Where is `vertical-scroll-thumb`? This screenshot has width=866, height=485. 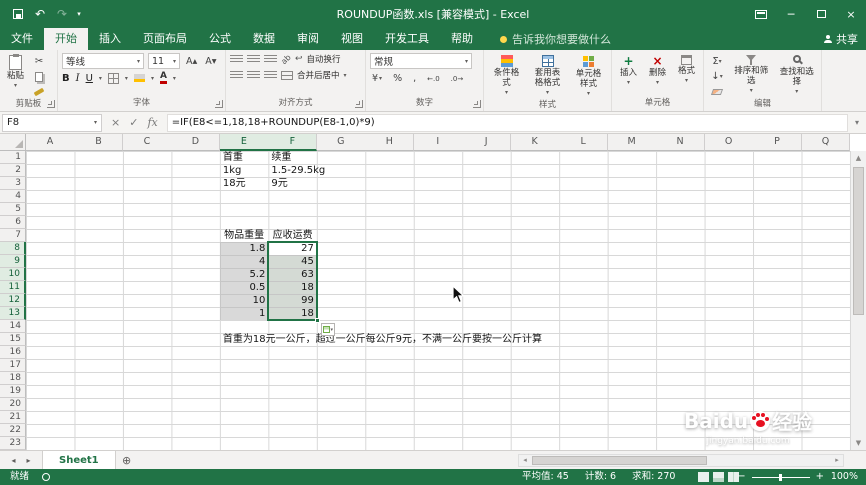
vertical-scroll-thumb is located at coordinates (858, 241).